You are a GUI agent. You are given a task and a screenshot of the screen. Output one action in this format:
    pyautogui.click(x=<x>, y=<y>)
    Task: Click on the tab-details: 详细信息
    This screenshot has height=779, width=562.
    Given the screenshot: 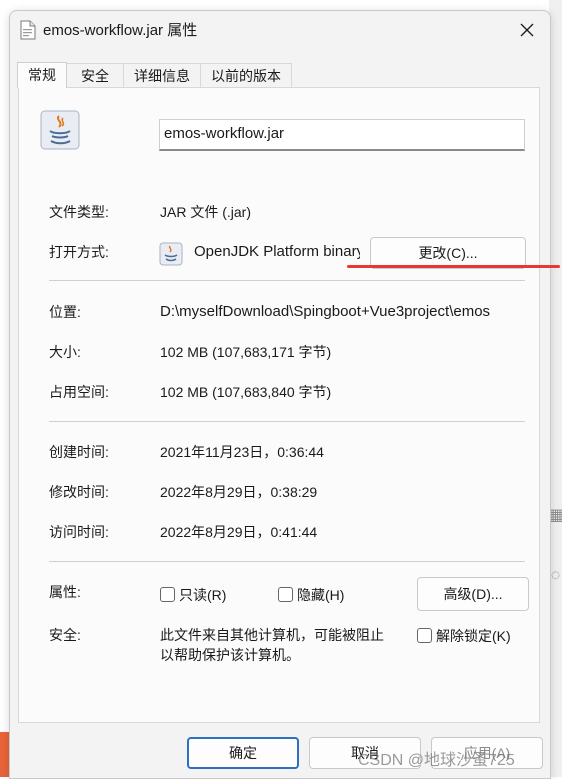 What is the action you would take?
    pyautogui.click(x=162, y=75)
    